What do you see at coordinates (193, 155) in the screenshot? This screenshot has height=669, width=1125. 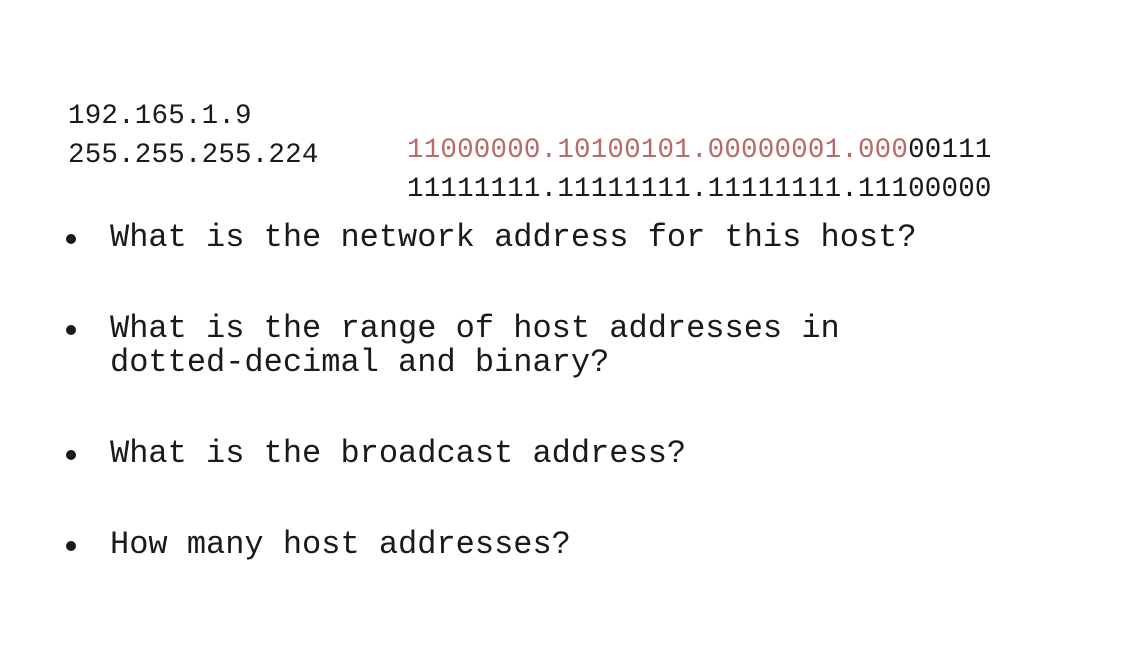 I see `mask-decimal: 255.255.255.224` at bounding box center [193, 155].